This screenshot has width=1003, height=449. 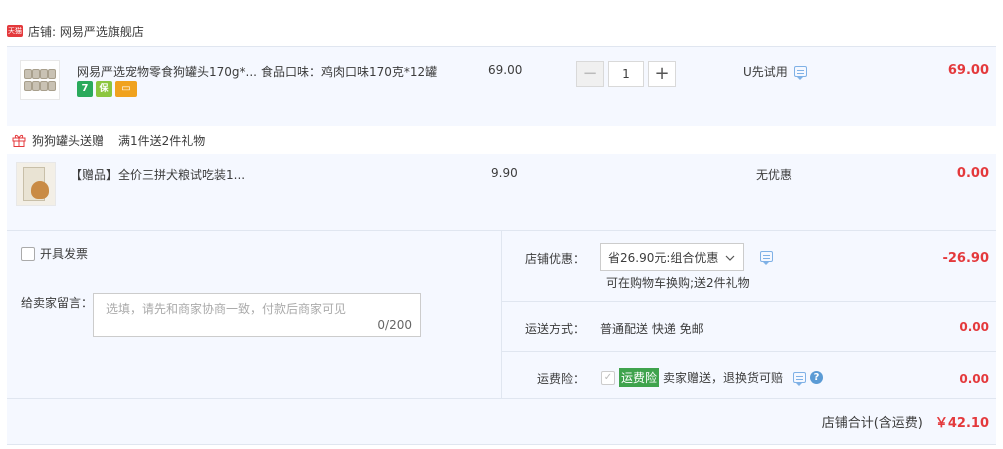 I want to click on message-placeholder: 选填，请先和商家协商一致，付款后商家可见, so click(x=226, y=309).